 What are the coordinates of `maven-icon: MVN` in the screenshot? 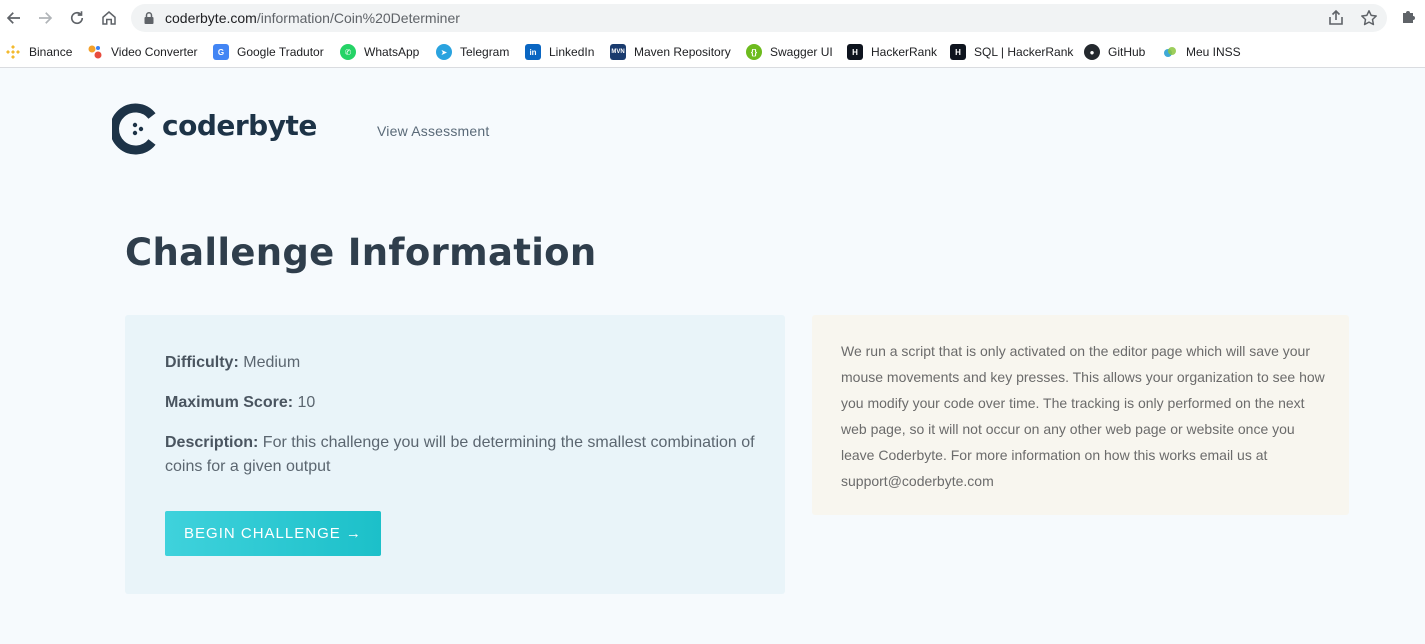 It's located at (618, 52).